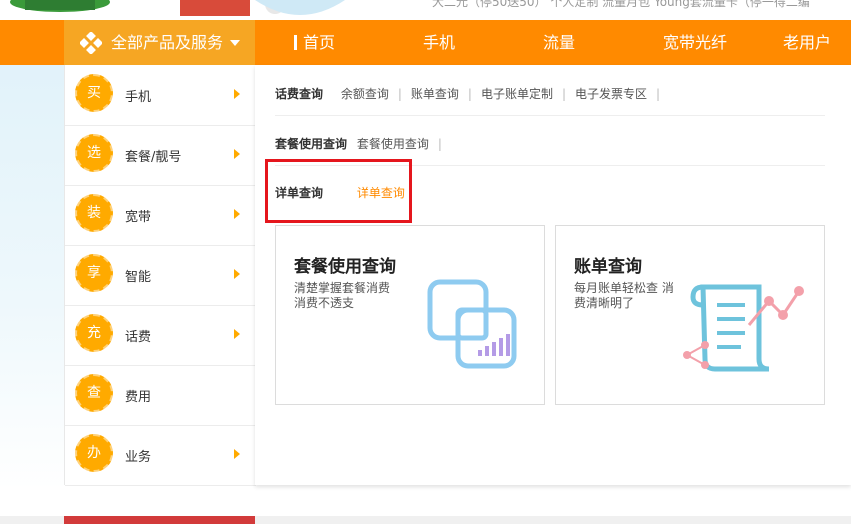 Image resolution: width=851 pixels, height=524 pixels. I want to click on holiday-banner-image, so click(172, 10).